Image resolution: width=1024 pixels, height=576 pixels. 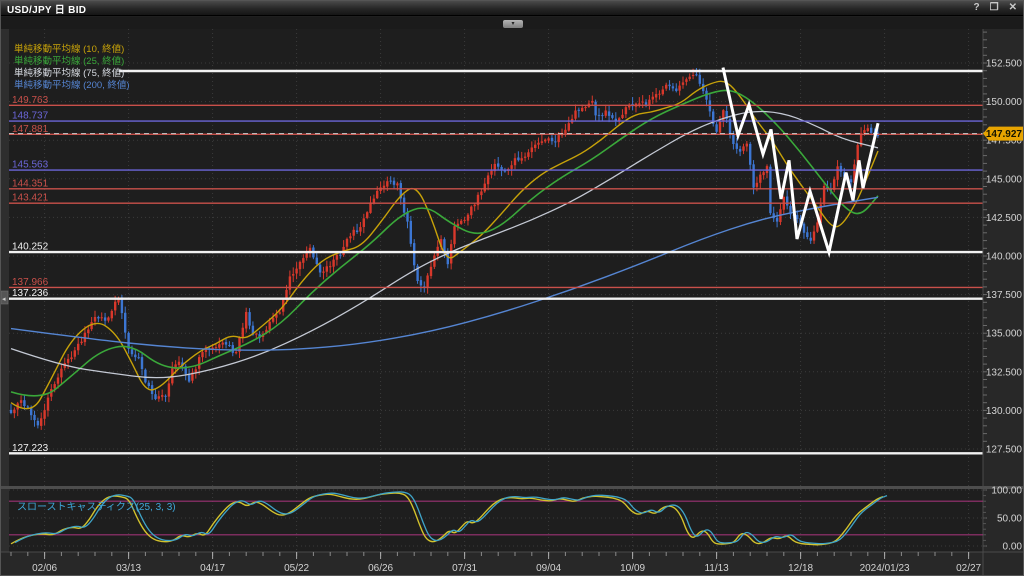 I want to click on help-icon: ?, so click(x=977, y=8).